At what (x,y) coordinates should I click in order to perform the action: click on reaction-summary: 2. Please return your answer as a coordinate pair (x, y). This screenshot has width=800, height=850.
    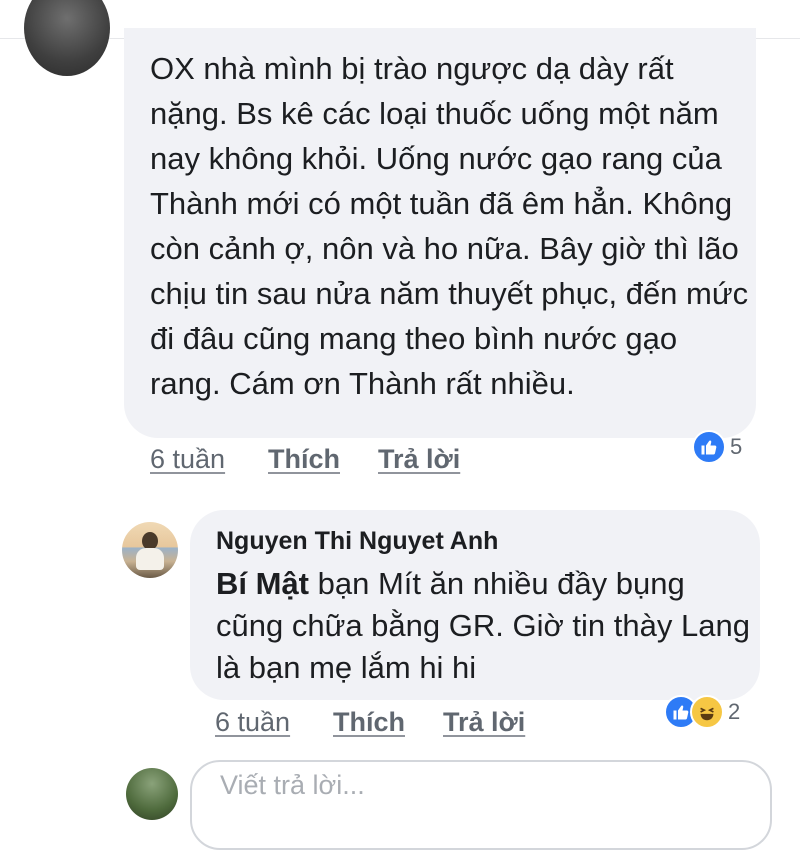
    Looking at the image, I should click on (702, 712).